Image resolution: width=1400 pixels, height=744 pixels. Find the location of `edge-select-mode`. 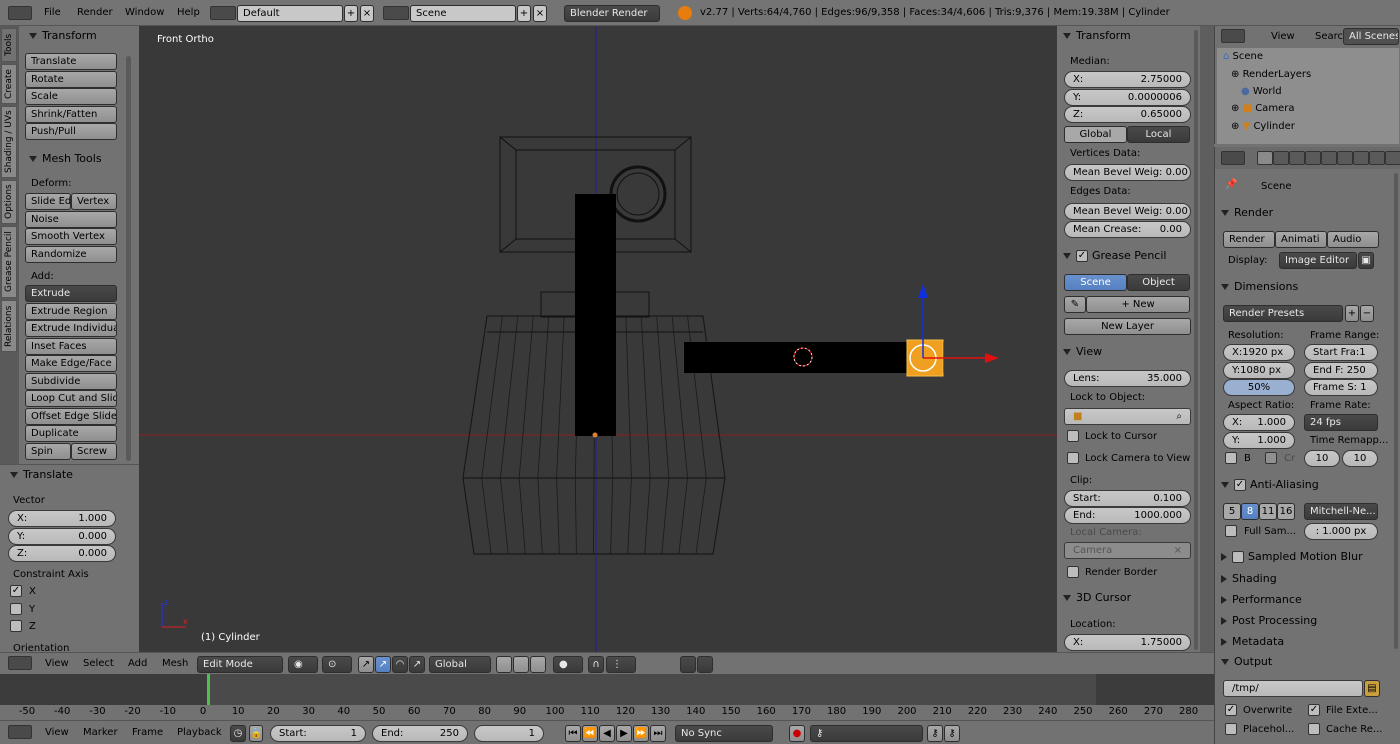

edge-select-mode is located at coordinates (521, 664).